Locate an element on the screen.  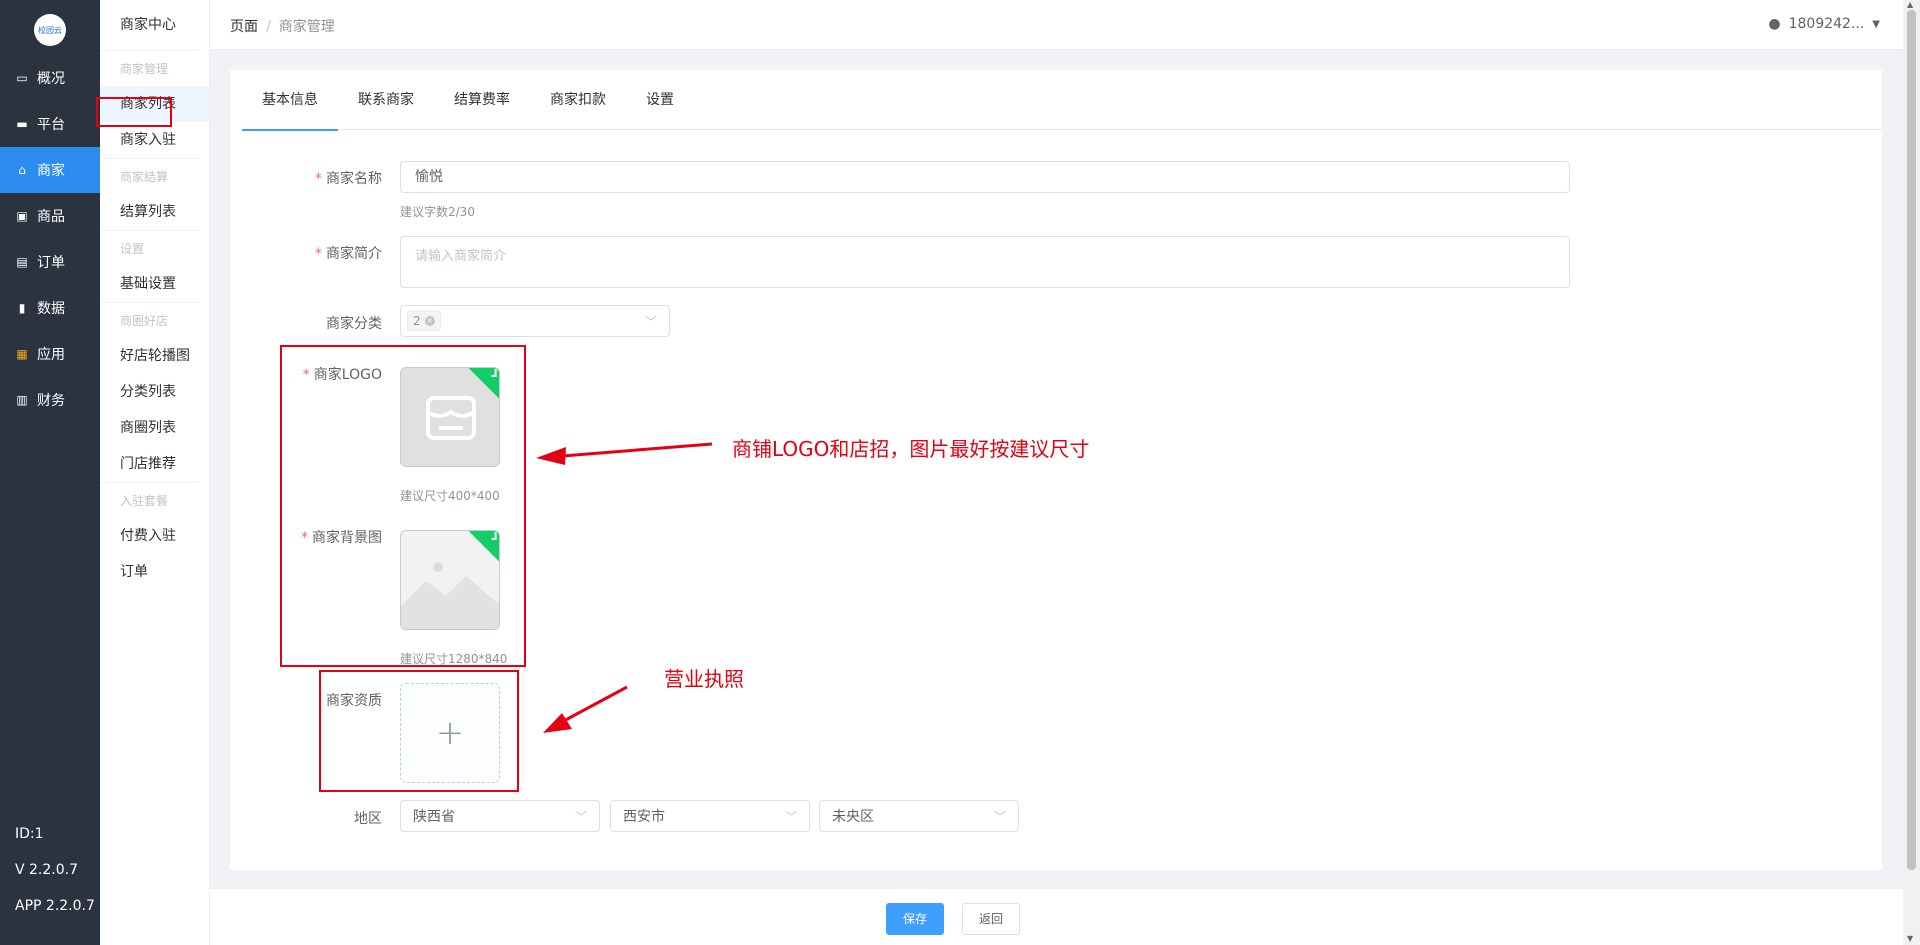
scroll-down-icon: ▼ is located at coordinates (1910, 938).